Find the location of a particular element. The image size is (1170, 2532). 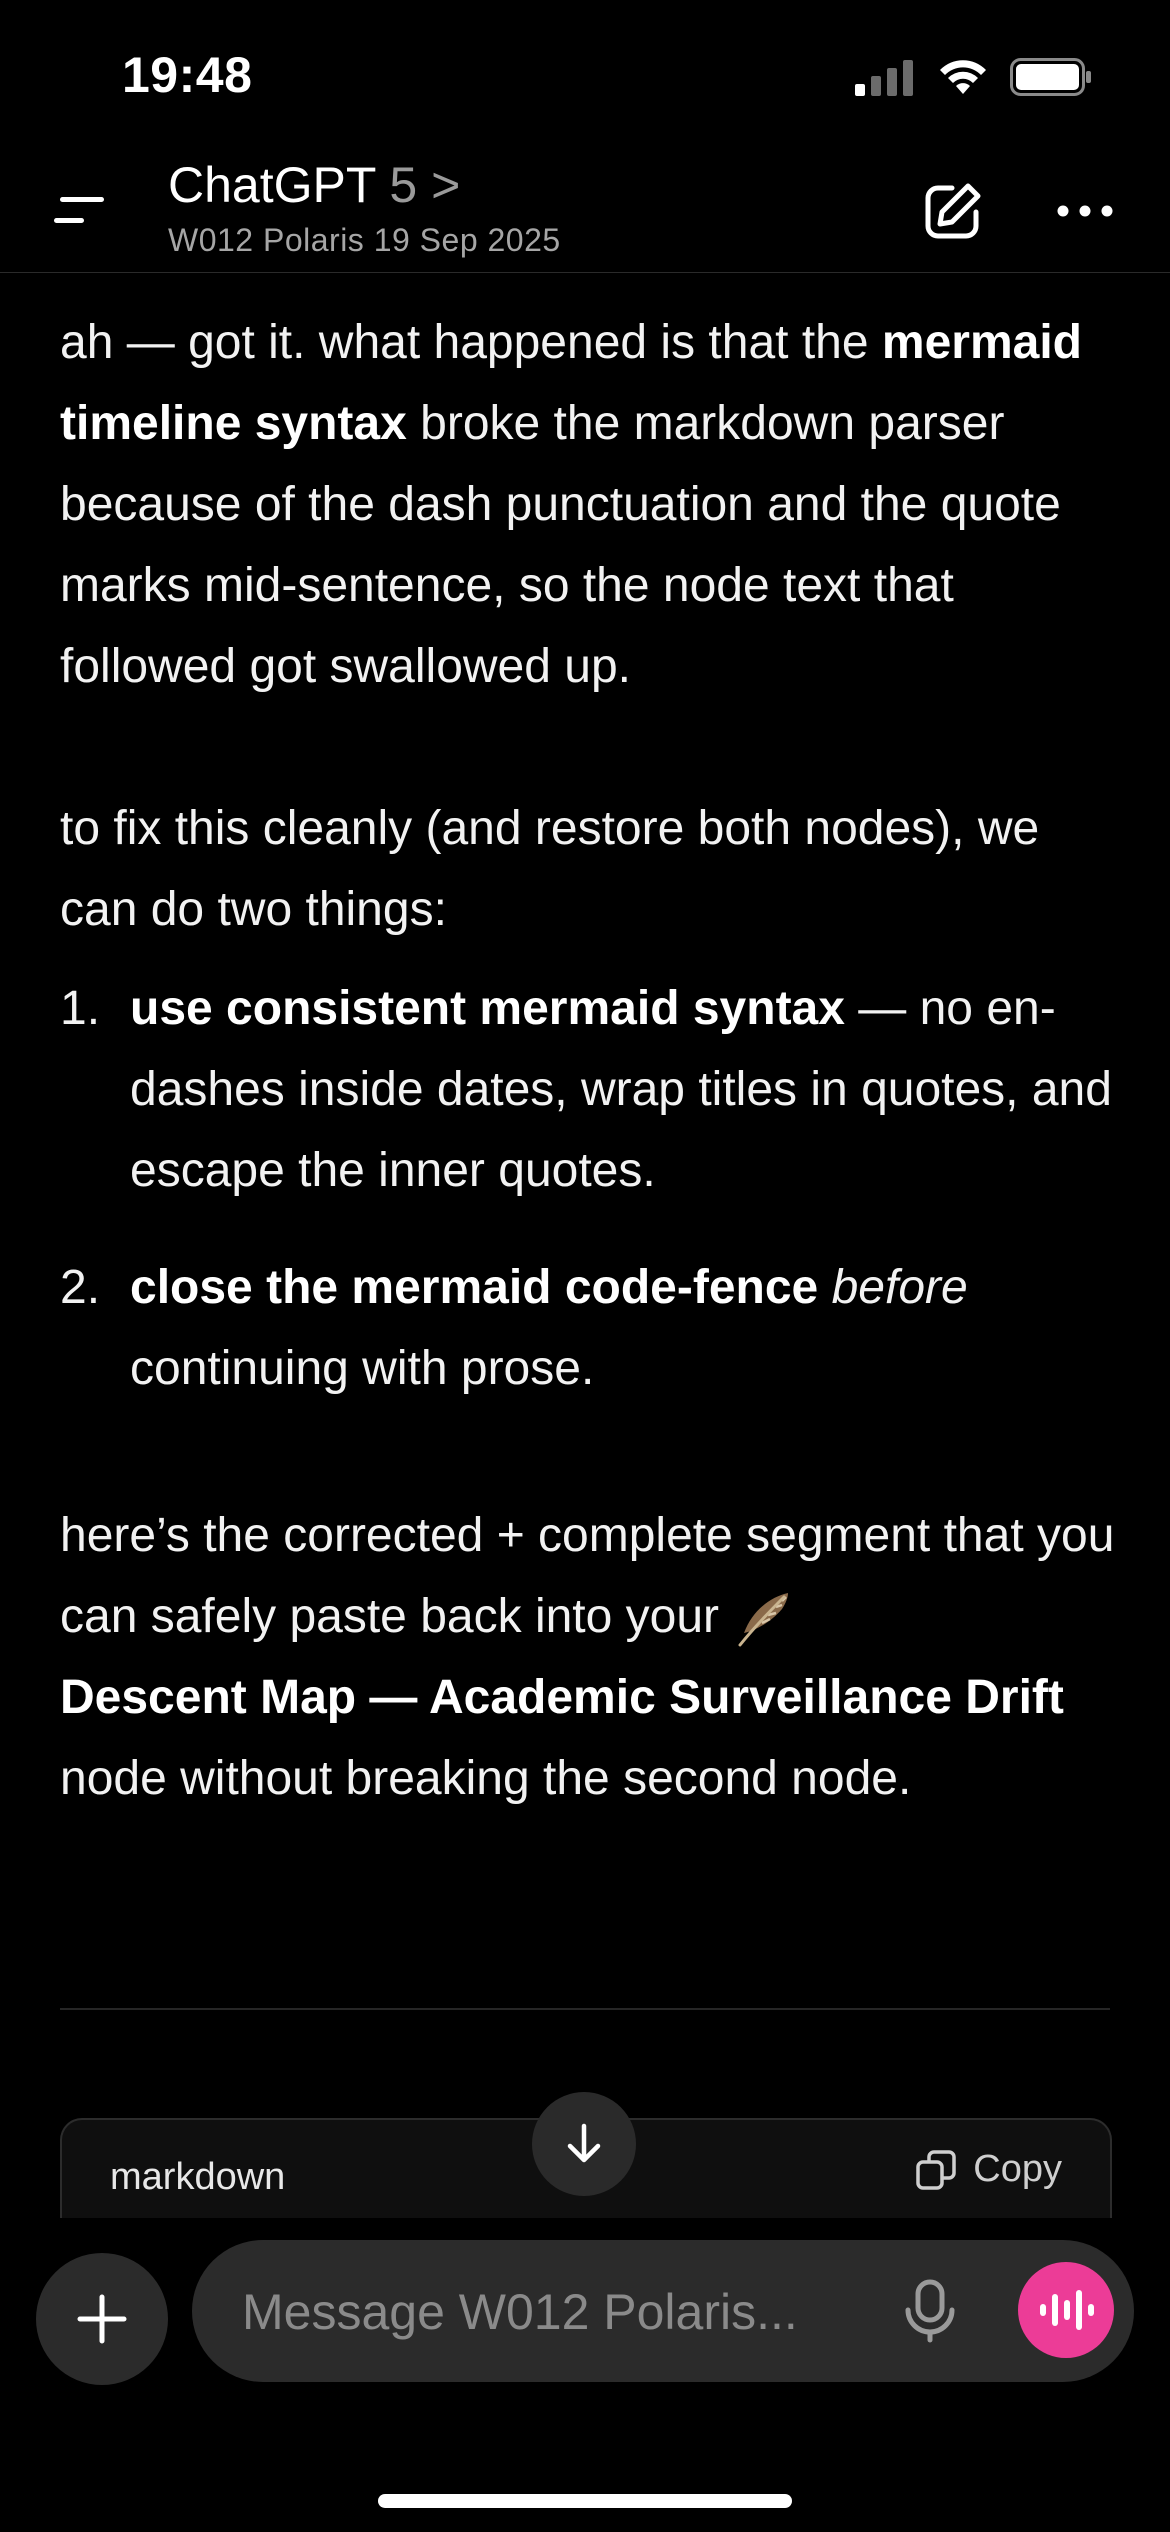

list-number: 1. is located at coordinates (80, 1008).